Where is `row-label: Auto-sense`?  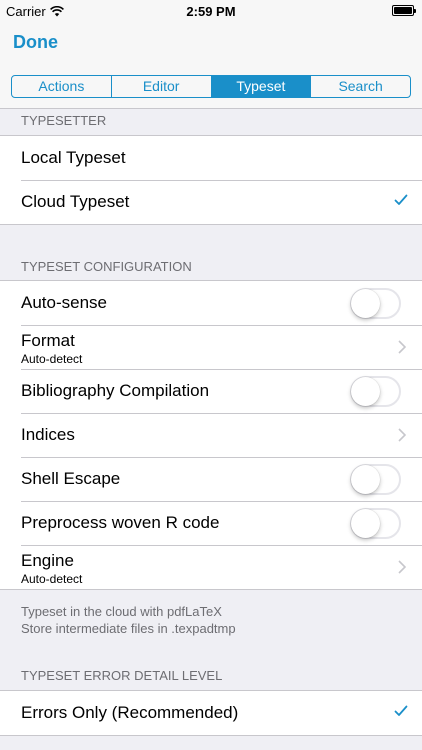
row-label: Auto-sense is located at coordinates (64, 302).